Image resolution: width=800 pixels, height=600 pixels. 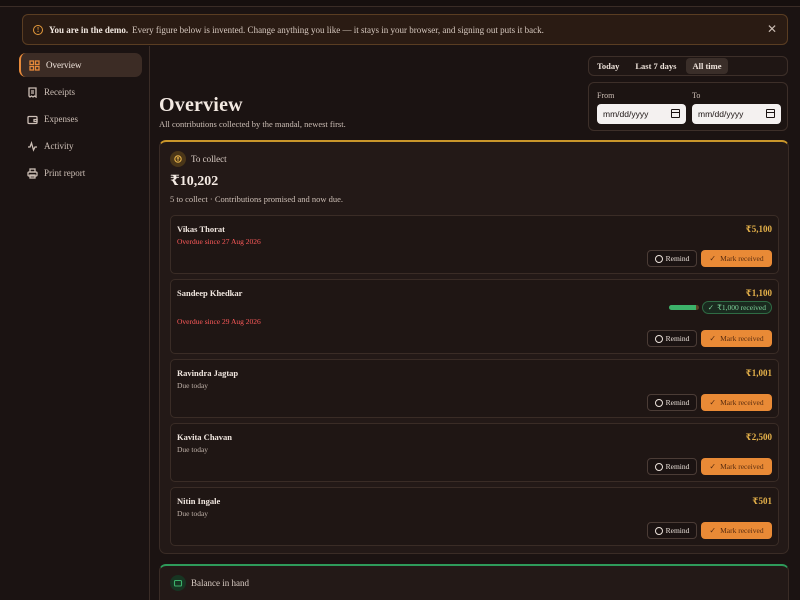 I want to click on contributor-name: Vikas Thorat, so click(x=201, y=229).